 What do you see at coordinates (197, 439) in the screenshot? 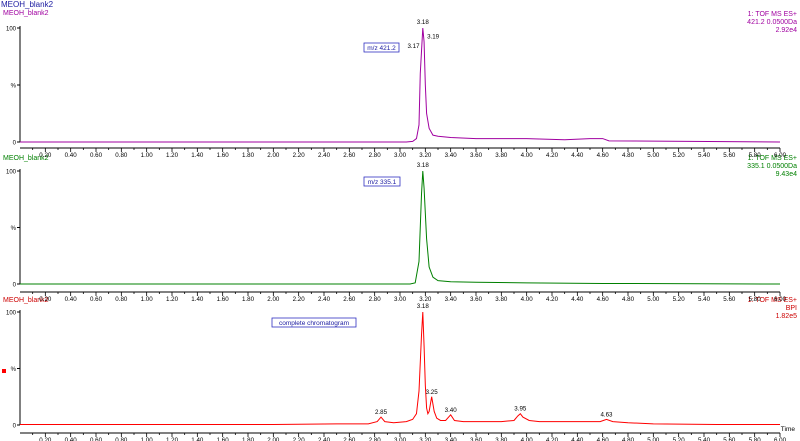
I see `panel-3-x-tick-label: 1.40` at bounding box center [197, 439].